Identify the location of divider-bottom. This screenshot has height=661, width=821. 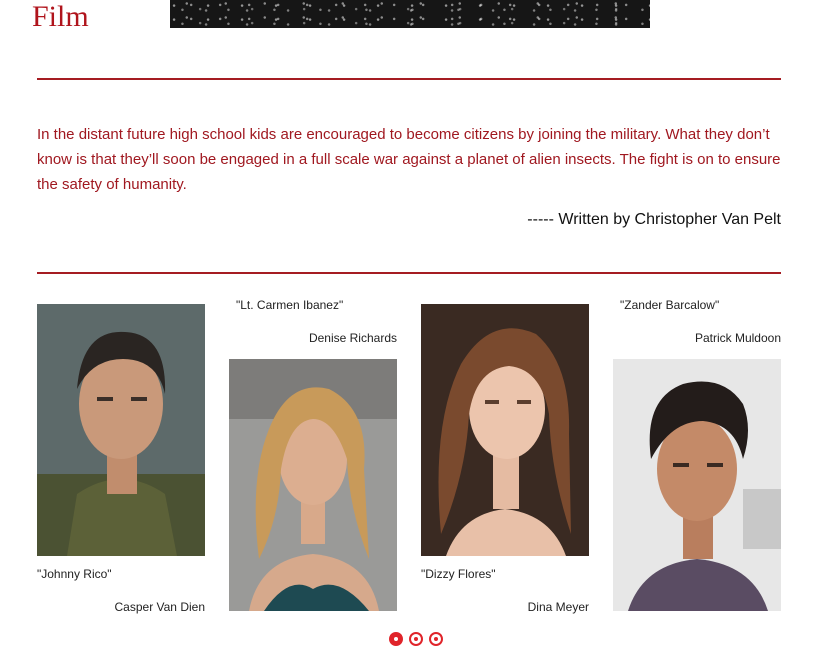
(409, 273).